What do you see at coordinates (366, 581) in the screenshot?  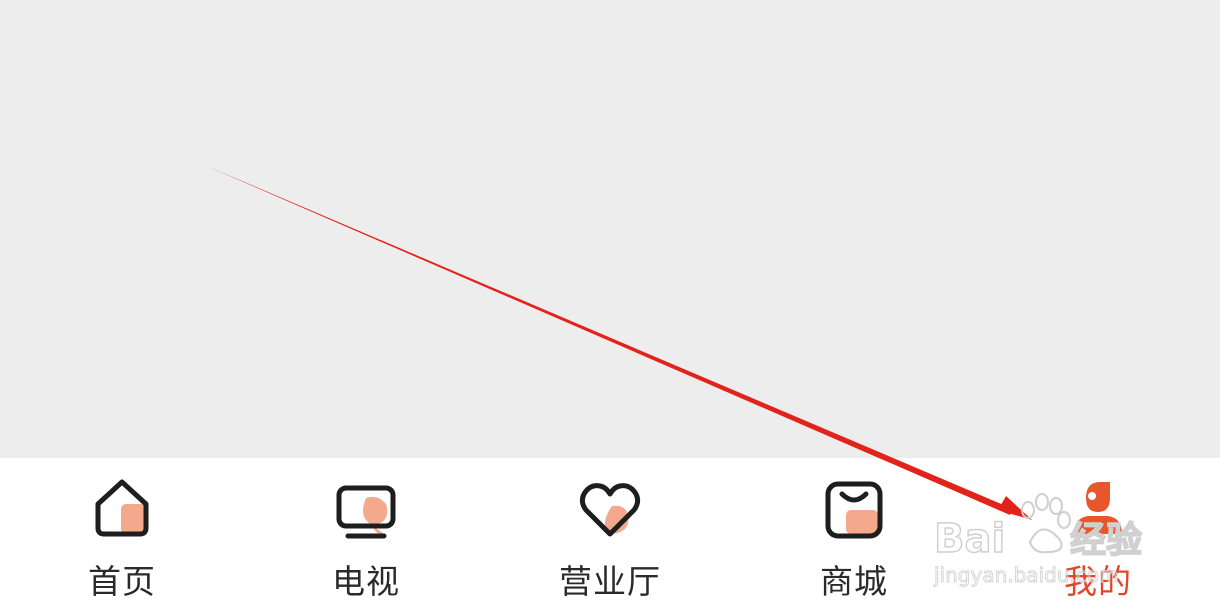 I see `tab-tv-label: 电视` at bounding box center [366, 581].